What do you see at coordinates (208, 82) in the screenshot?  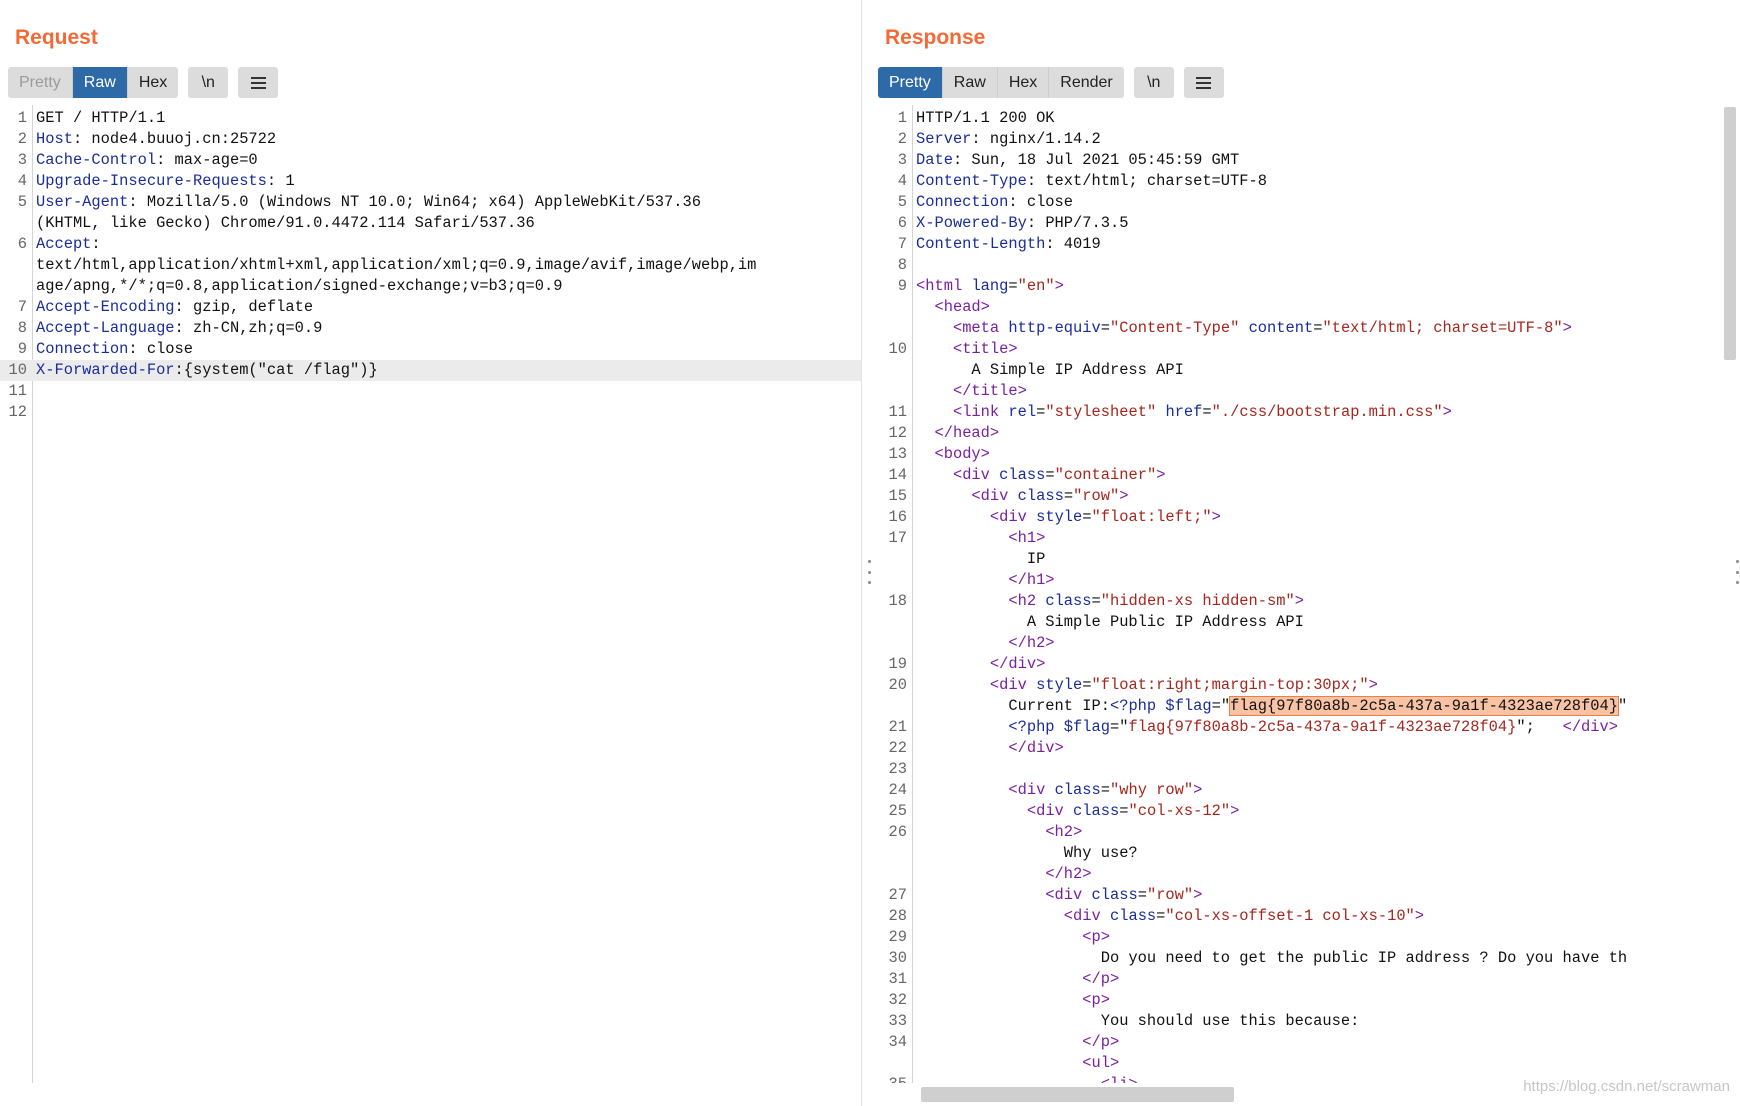 I see `request-newline-toggle: \n` at bounding box center [208, 82].